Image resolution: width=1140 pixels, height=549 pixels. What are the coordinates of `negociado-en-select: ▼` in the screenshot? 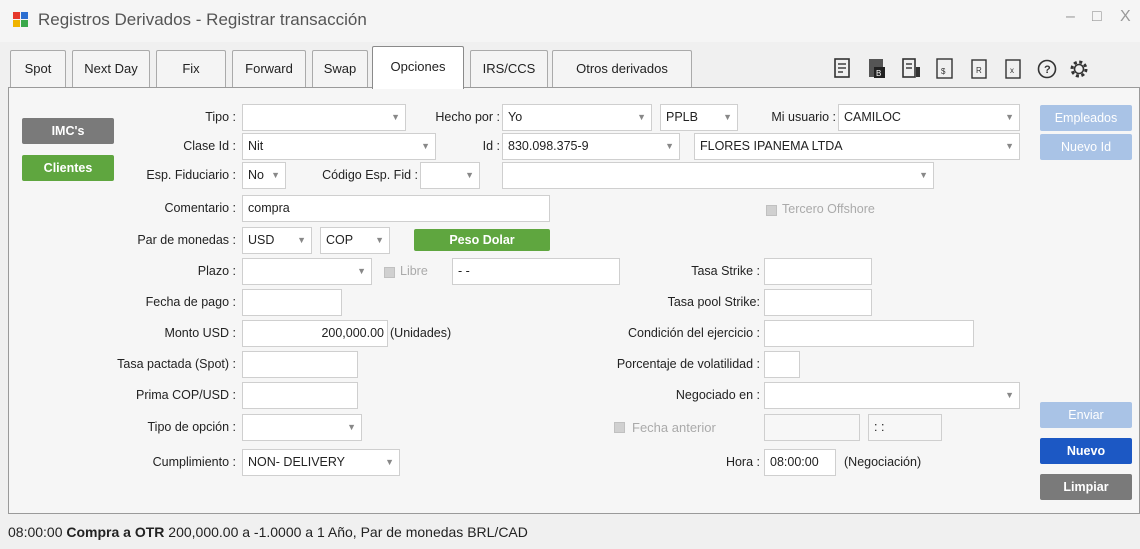 It's located at (892, 395).